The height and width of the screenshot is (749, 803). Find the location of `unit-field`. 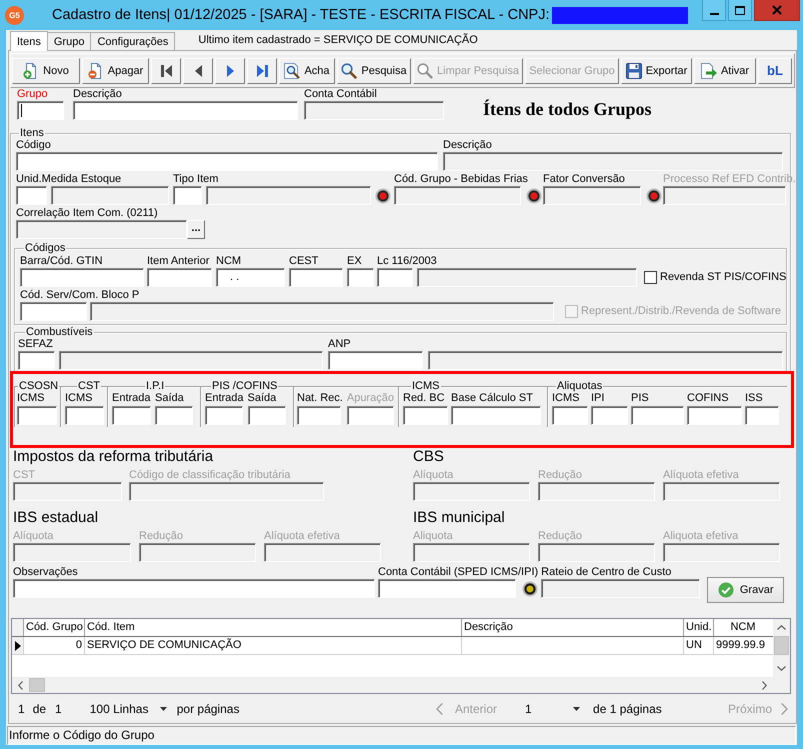

unit-field is located at coordinates (31, 195).